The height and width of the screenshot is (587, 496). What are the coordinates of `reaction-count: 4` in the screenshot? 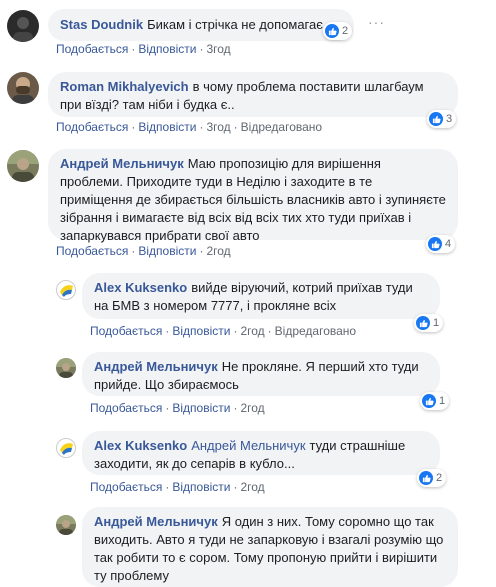 It's located at (441, 244).